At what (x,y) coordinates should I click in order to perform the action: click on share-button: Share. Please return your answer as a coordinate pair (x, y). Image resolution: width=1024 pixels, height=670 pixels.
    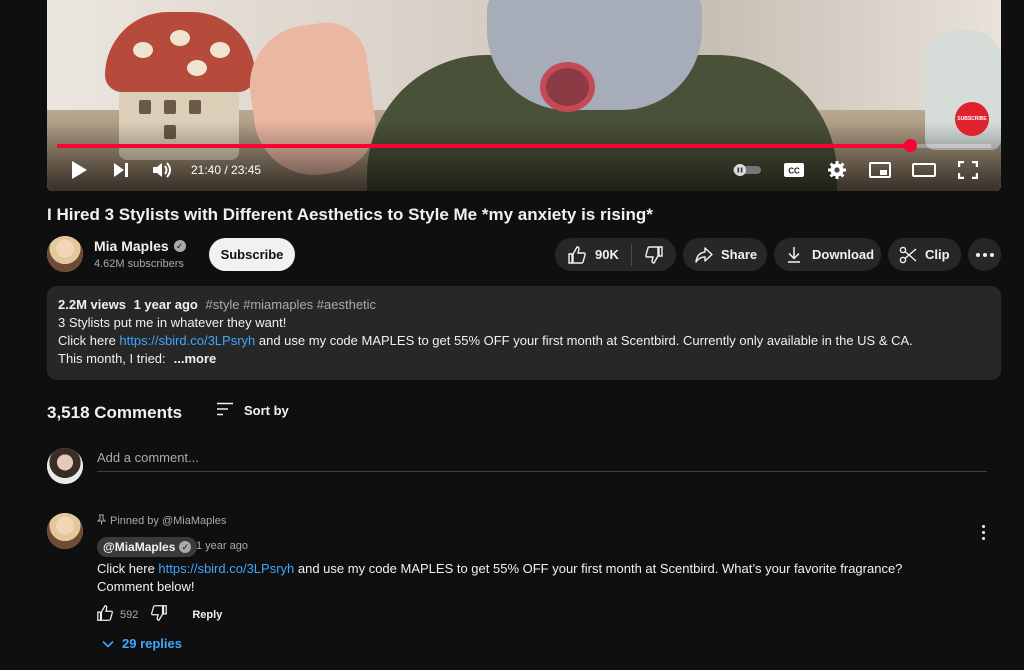
    Looking at the image, I should click on (725, 254).